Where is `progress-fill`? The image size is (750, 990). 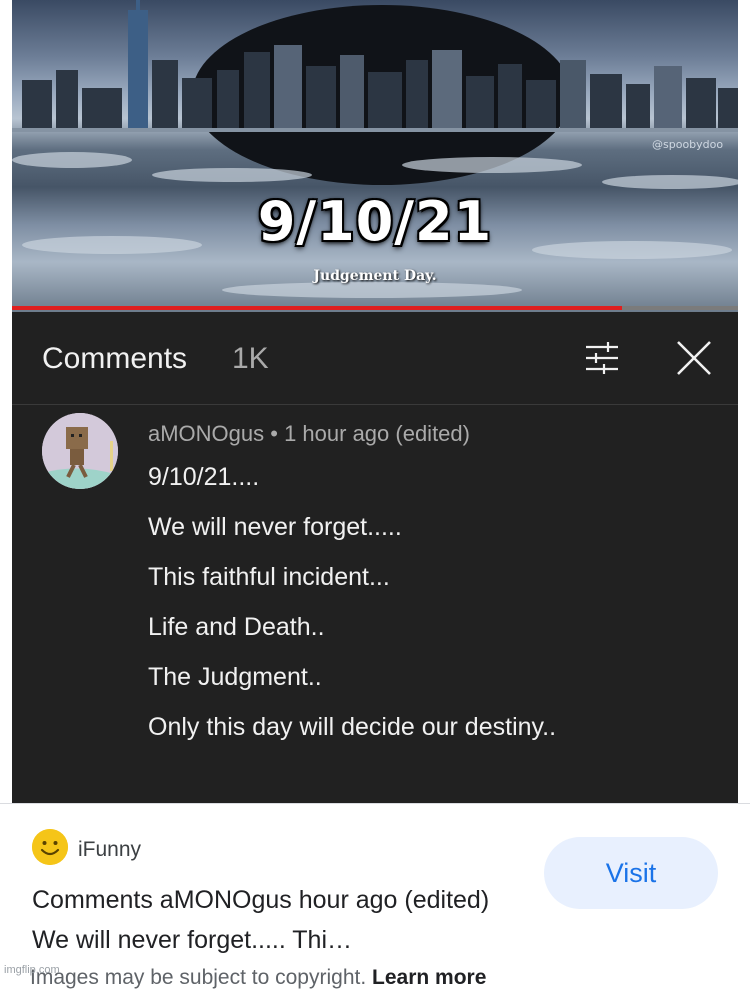
progress-fill is located at coordinates (317, 308).